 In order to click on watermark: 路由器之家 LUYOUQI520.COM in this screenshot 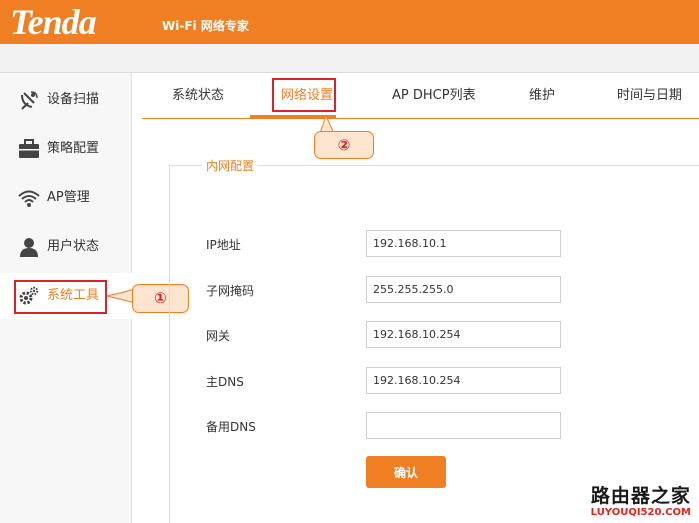, I will do `click(641, 502)`.